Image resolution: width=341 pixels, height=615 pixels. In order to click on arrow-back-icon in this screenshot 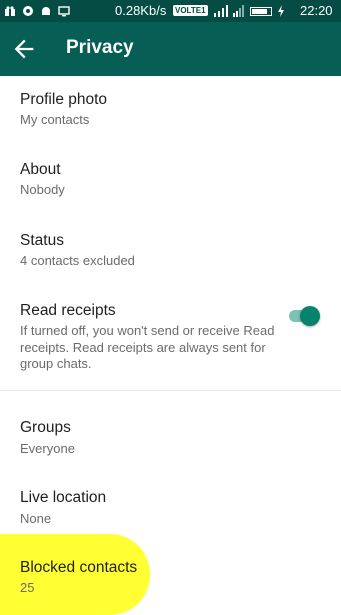, I will do `click(24, 49)`.